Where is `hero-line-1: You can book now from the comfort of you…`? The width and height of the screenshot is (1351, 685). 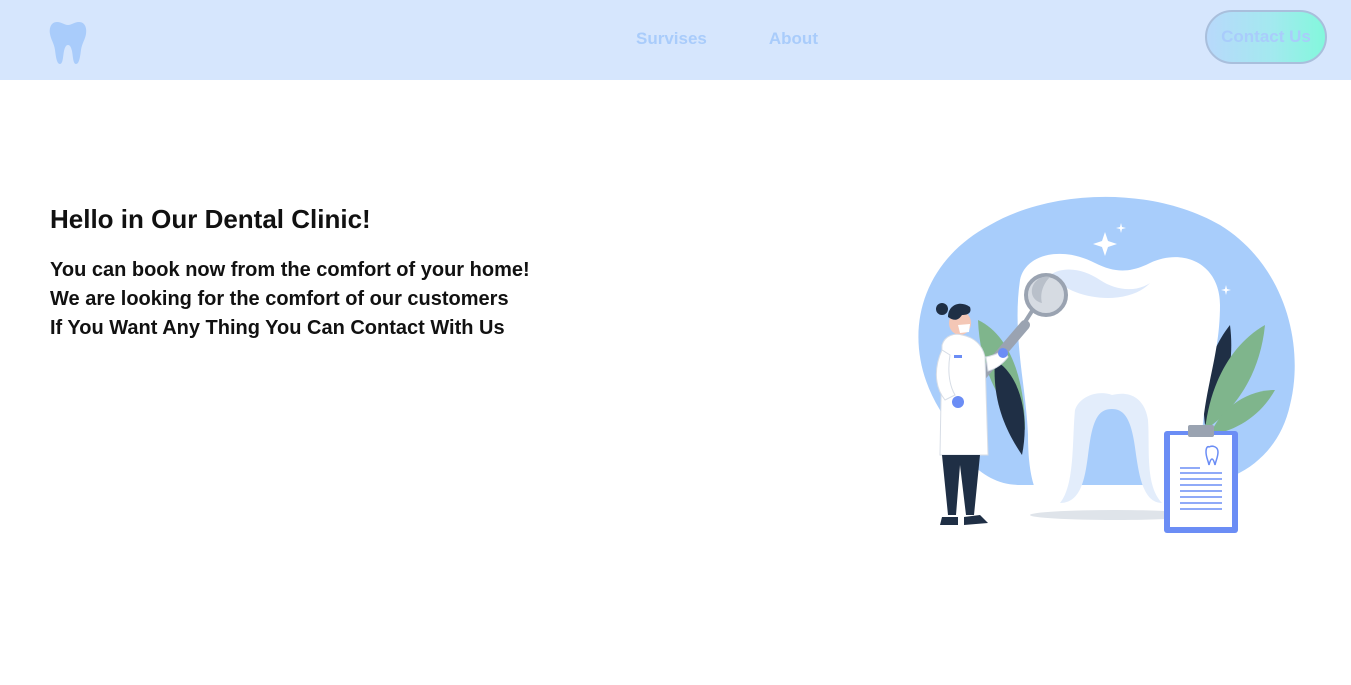
hero-line-1: You can book now from the comfort of you… is located at coordinates (290, 270).